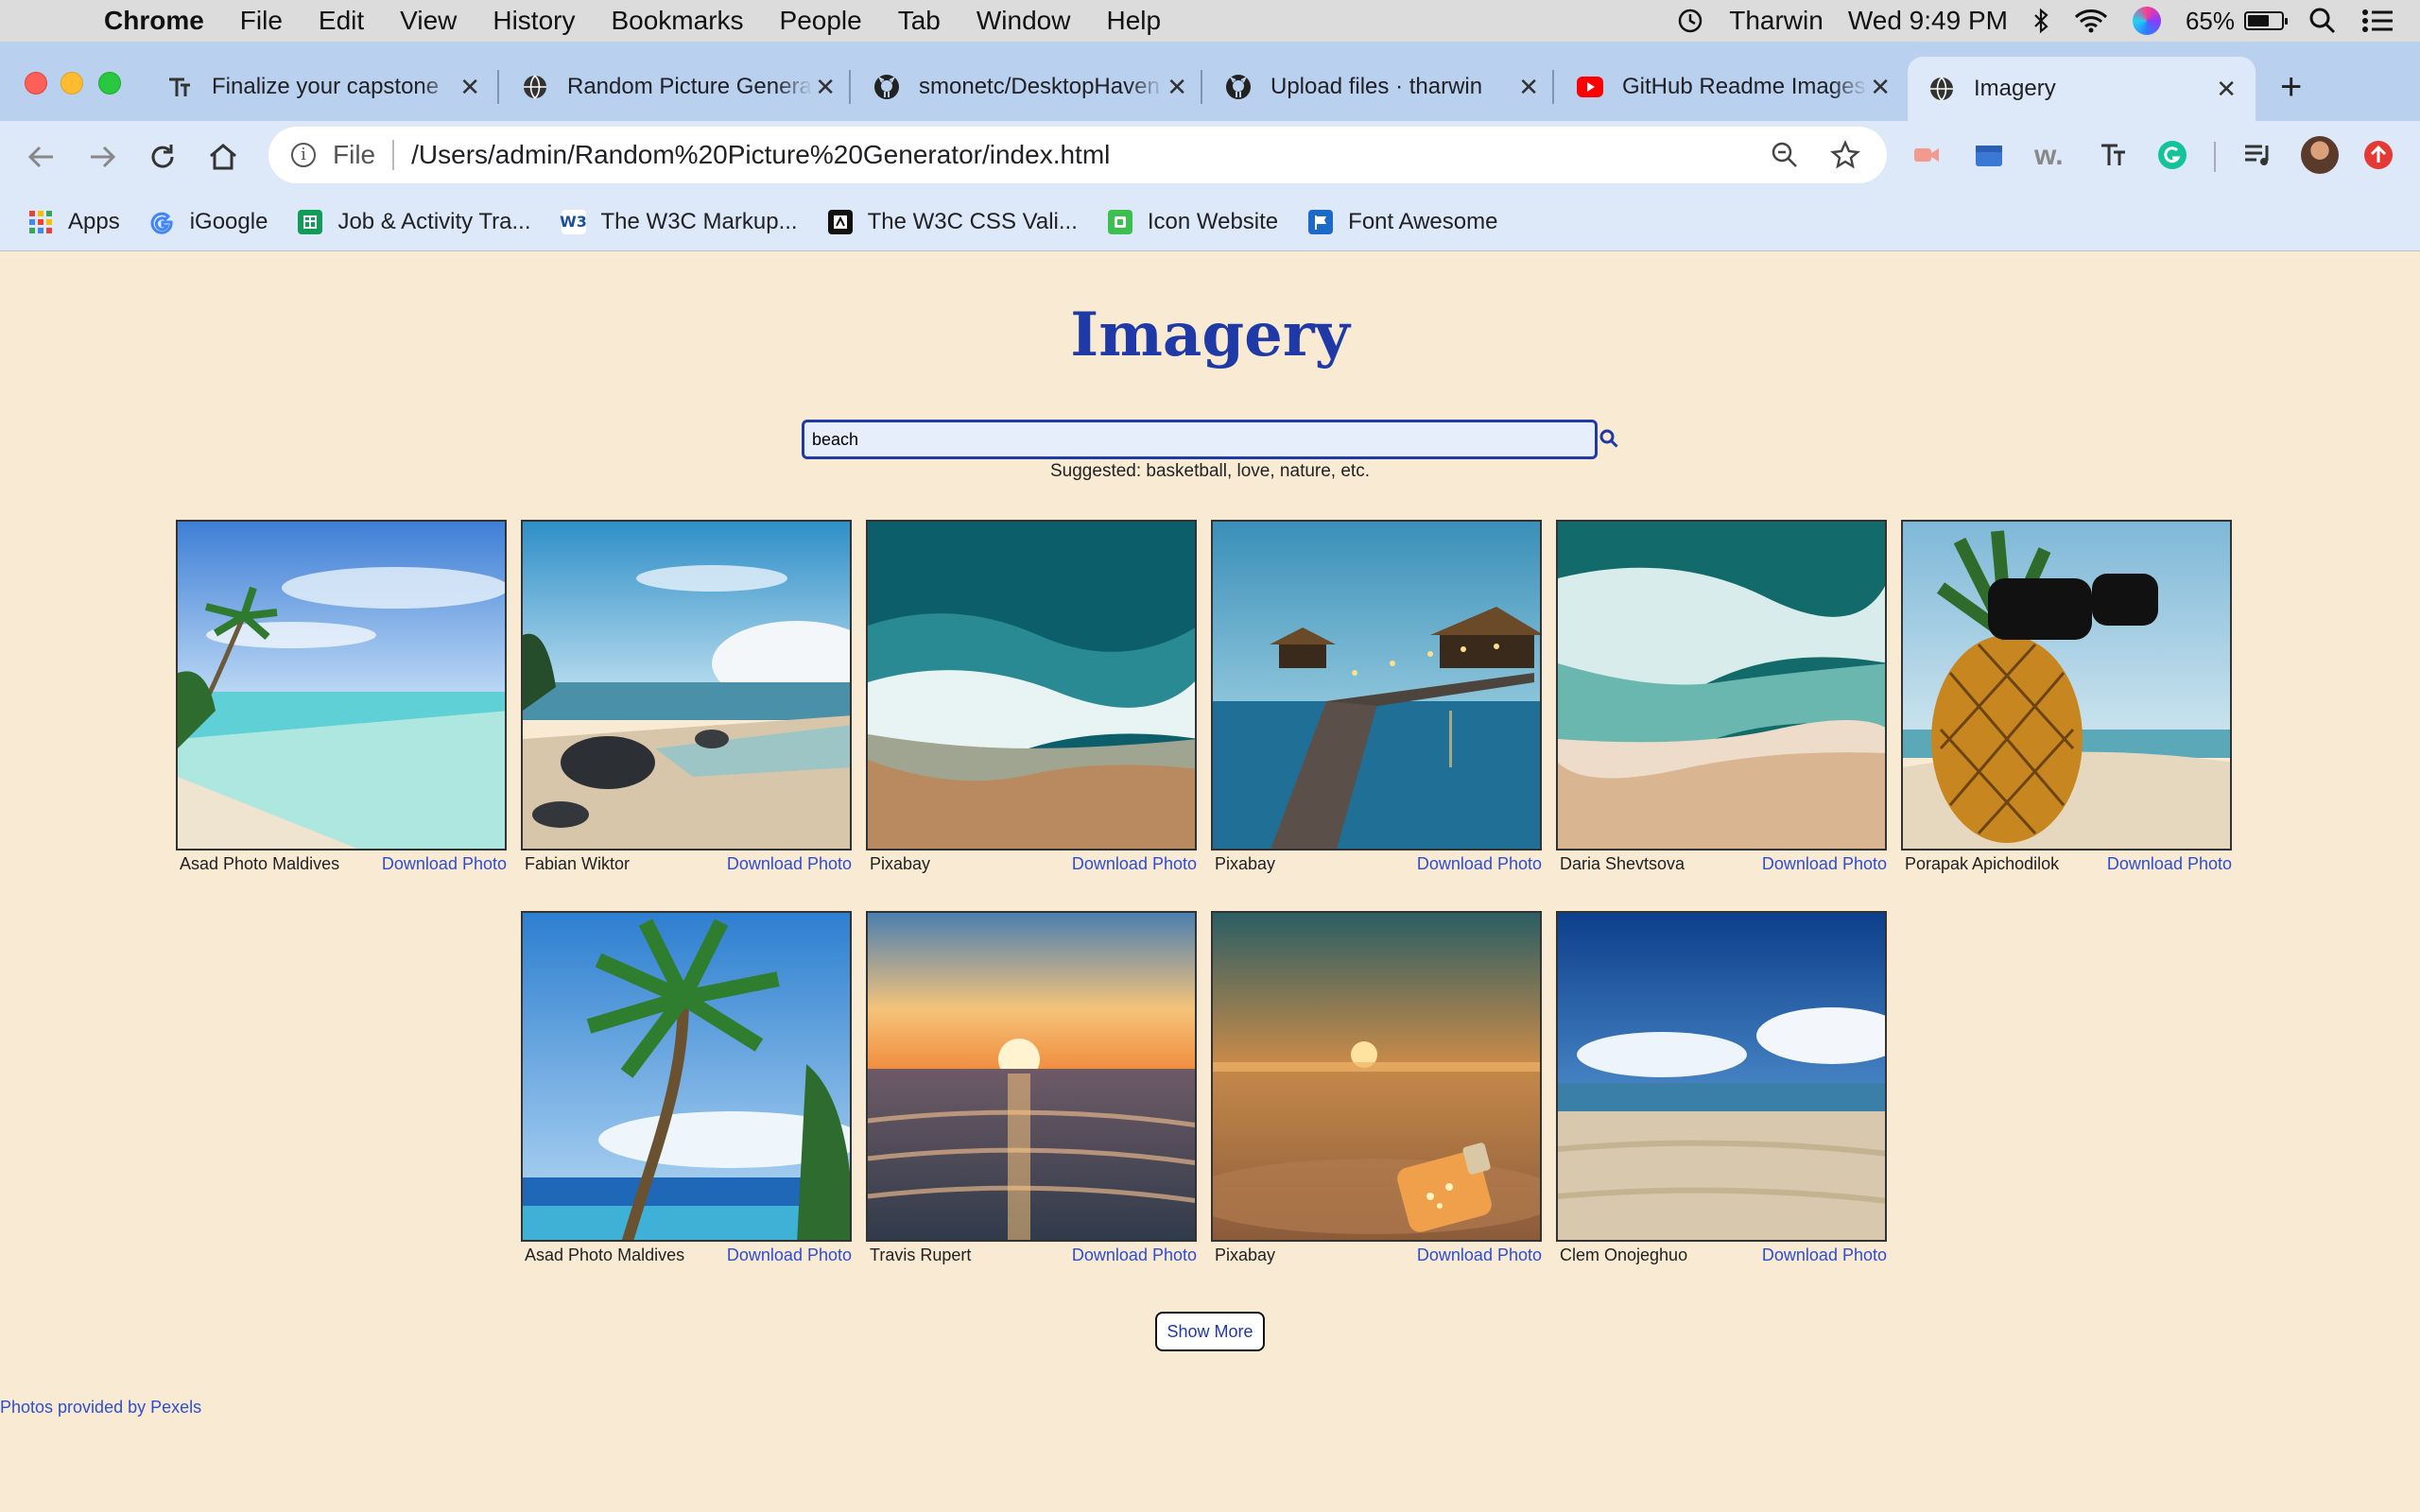 The image size is (2420, 1512). What do you see at coordinates (223, 157) in the screenshot?
I see `home-icon` at bounding box center [223, 157].